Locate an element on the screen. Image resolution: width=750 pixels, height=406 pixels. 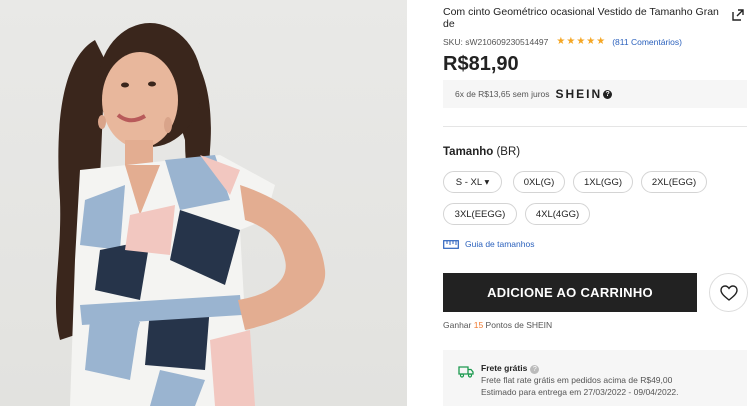
size-option-0xl: 0XL(G) is located at coordinates (539, 182).